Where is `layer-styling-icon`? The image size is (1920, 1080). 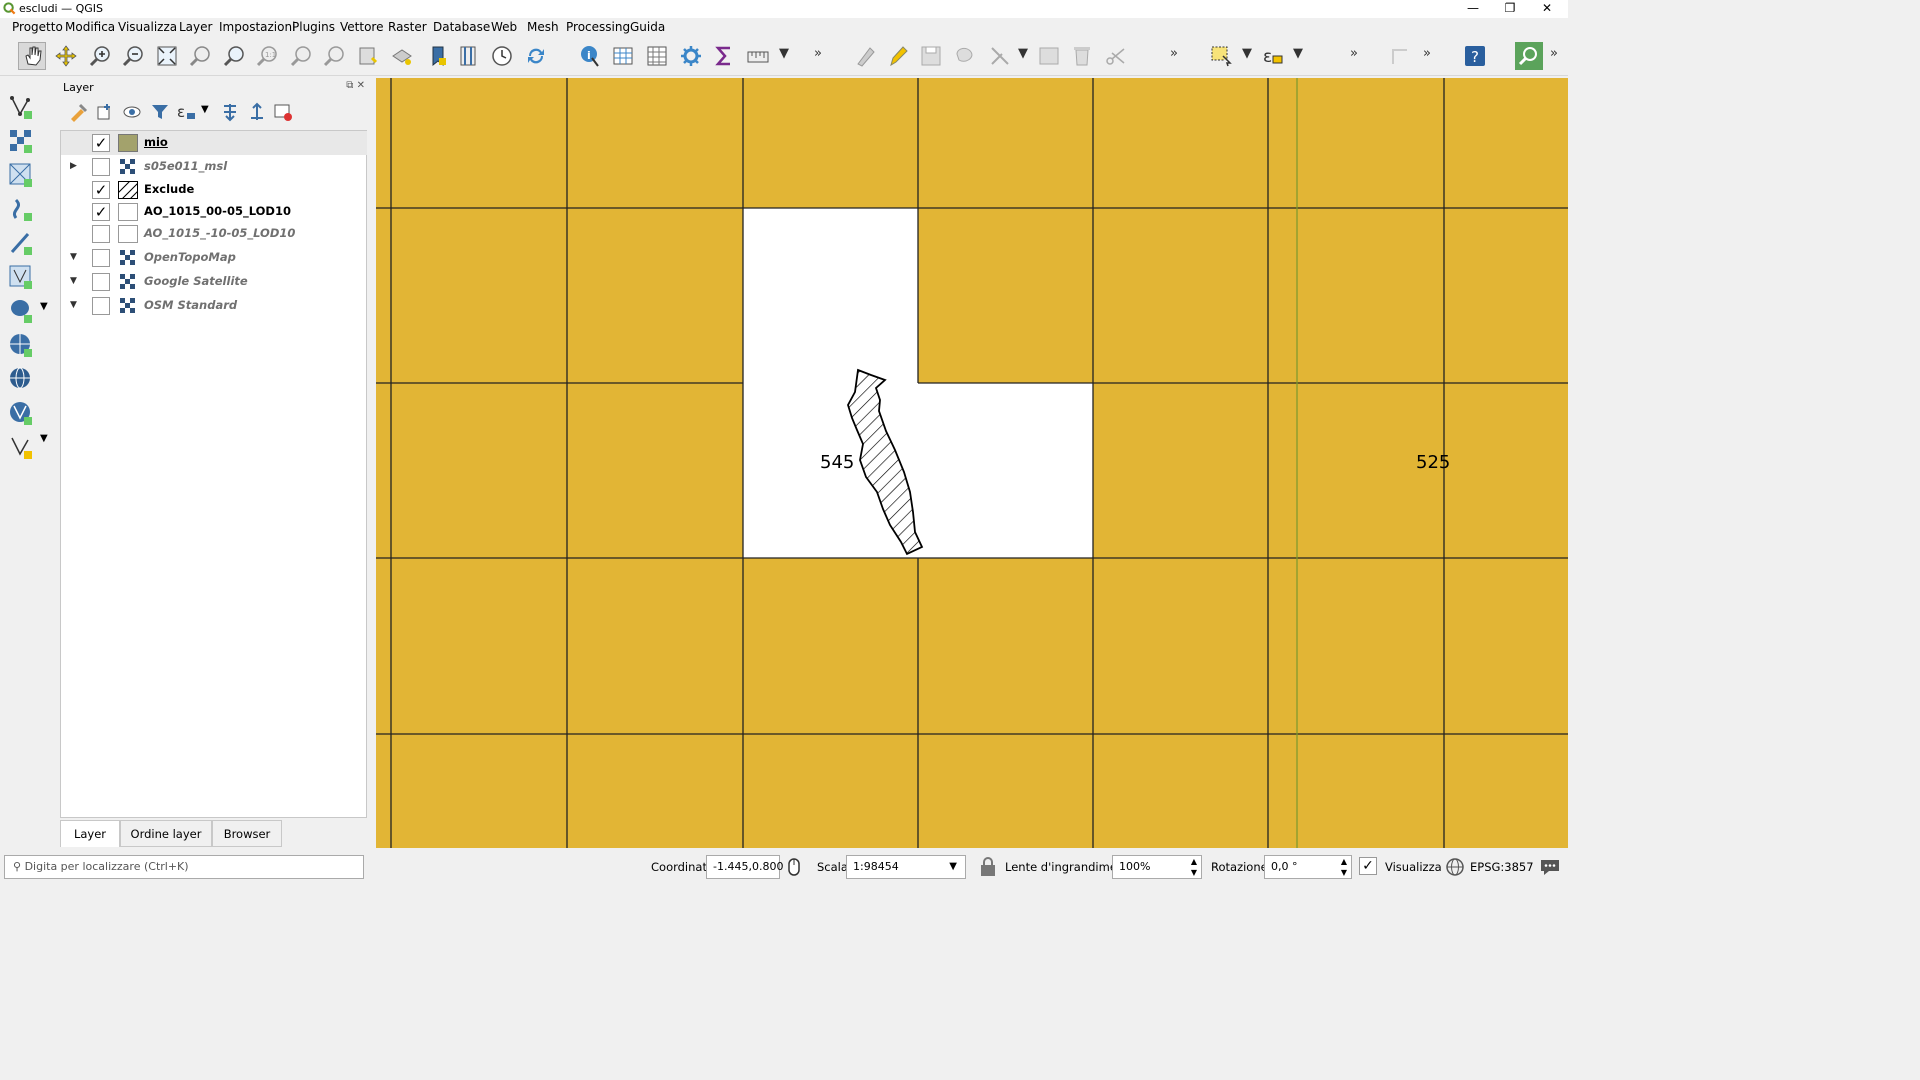 layer-styling-icon is located at coordinates (78, 112).